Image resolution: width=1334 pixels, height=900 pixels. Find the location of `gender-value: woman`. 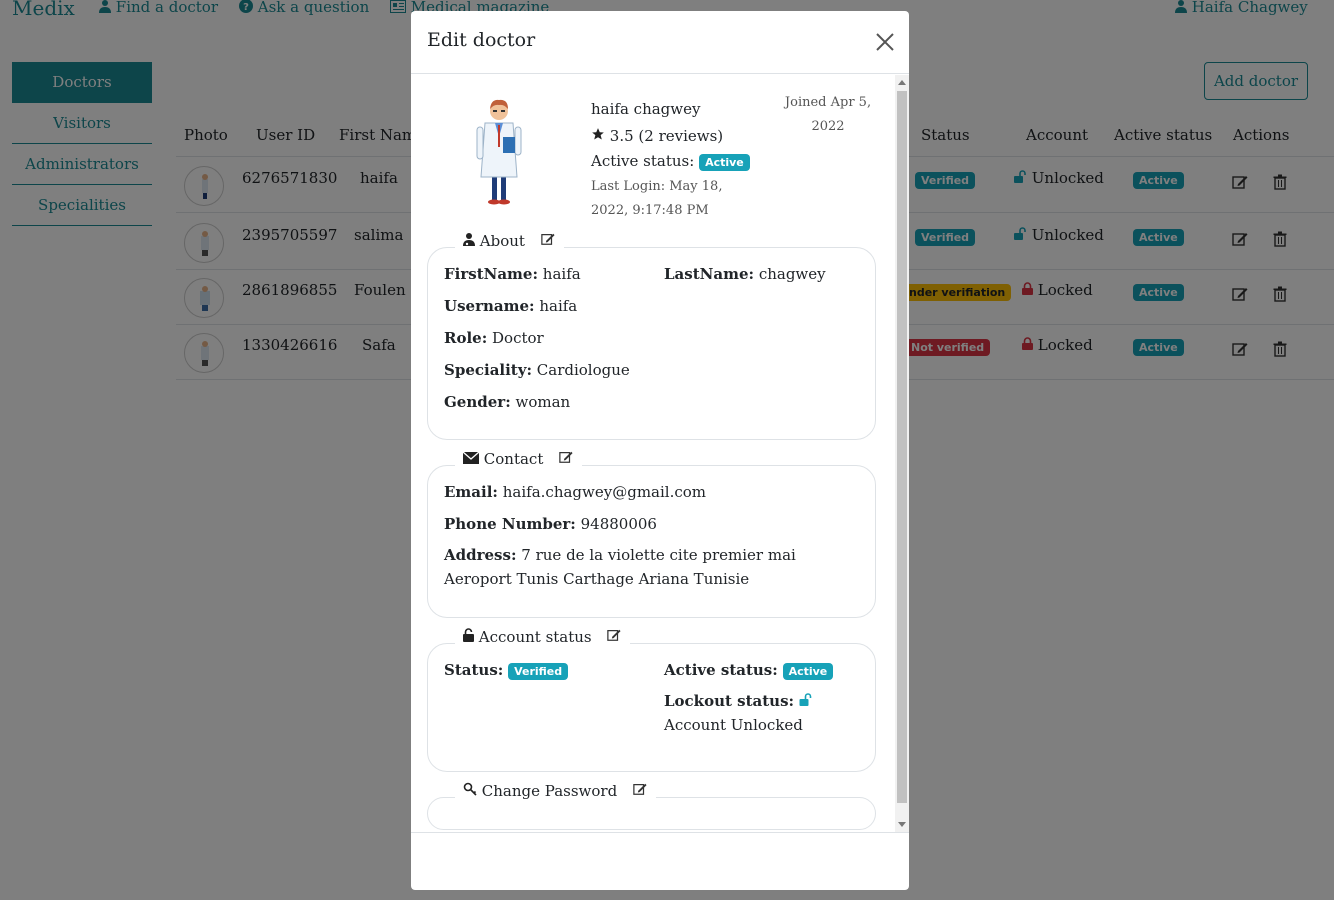

gender-value: woman is located at coordinates (543, 402).